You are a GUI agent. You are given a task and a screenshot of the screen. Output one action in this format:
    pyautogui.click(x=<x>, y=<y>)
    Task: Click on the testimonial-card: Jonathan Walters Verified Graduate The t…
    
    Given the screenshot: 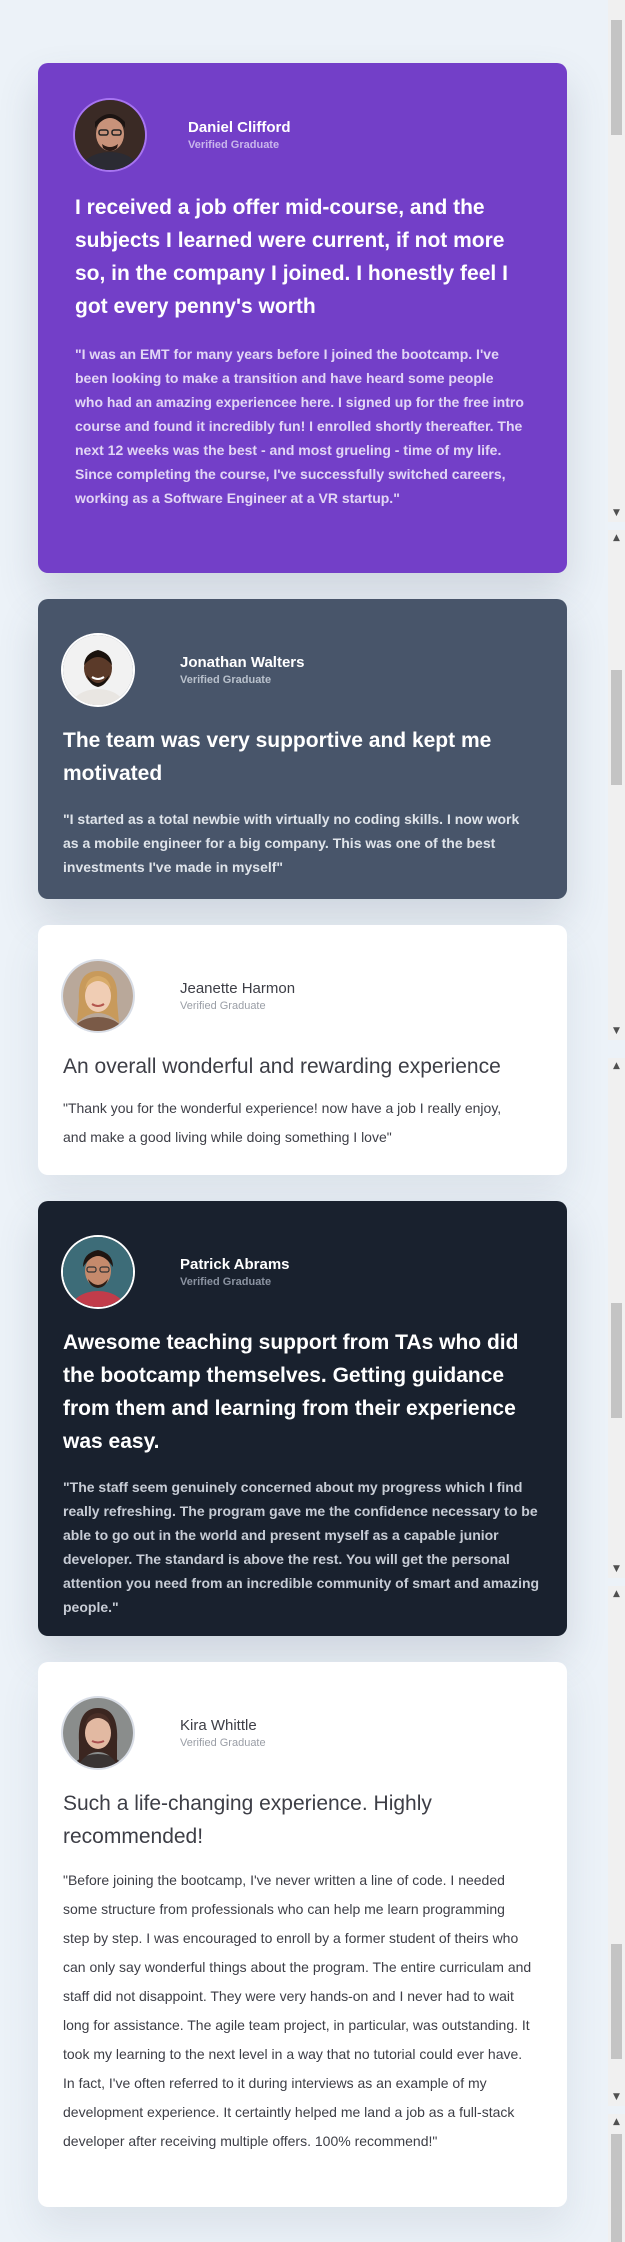 What is the action you would take?
    pyautogui.click(x=302, y=749)
    